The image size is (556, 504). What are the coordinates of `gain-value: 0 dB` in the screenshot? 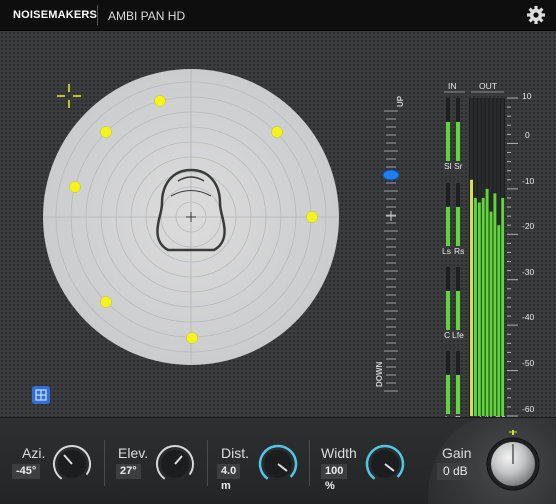 It's located at (455, 471).